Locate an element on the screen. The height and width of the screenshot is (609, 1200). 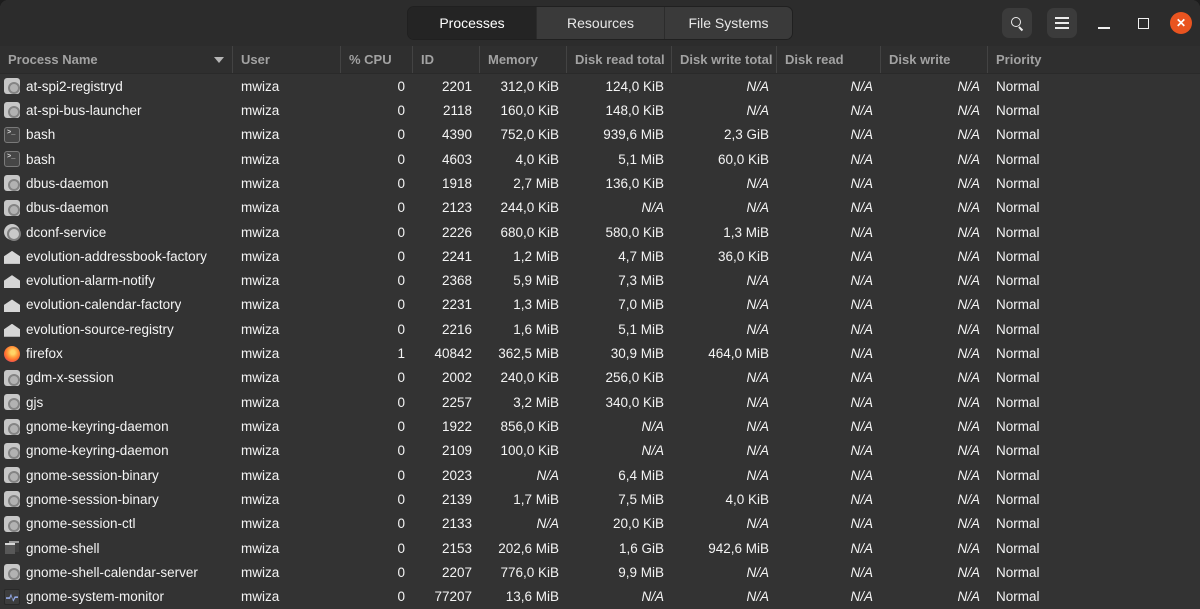
column-header-memory: Memory is located at coordinates (523, 59).